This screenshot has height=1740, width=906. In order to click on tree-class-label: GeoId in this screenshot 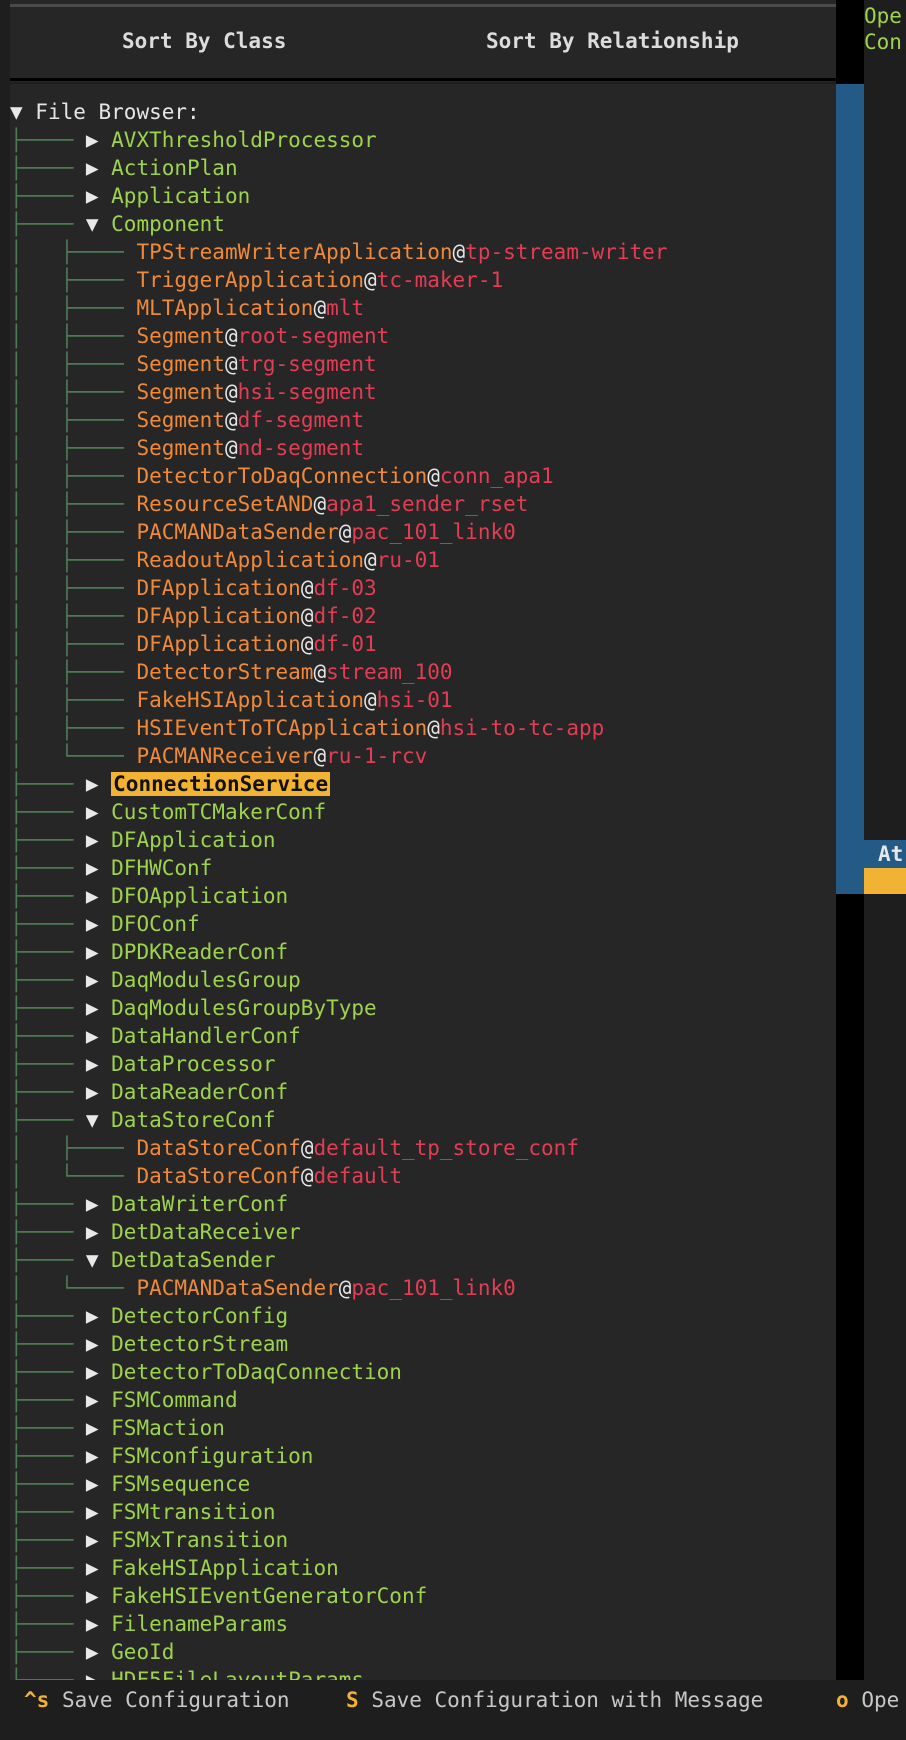, I will do `click(142, 1652)`.